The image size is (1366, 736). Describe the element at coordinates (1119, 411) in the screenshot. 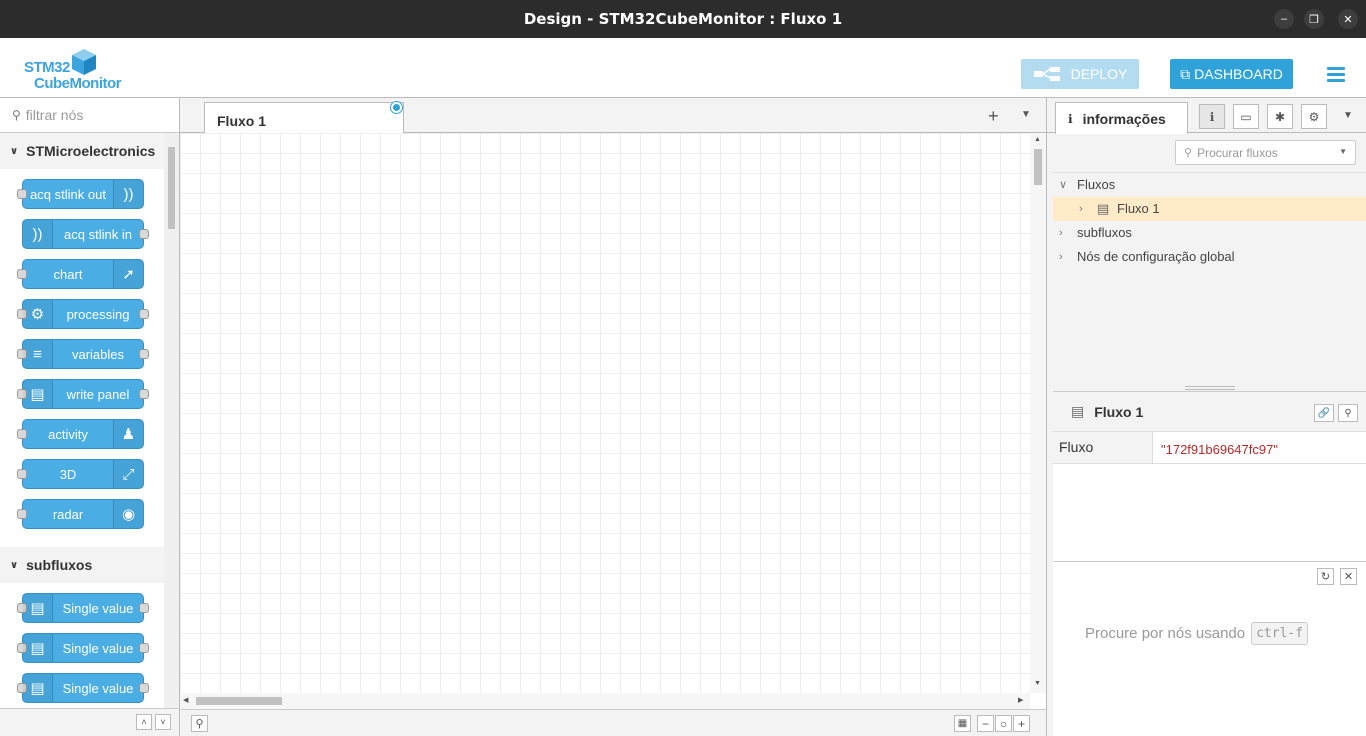

I see `info-title: Fluxo 1` at that location.